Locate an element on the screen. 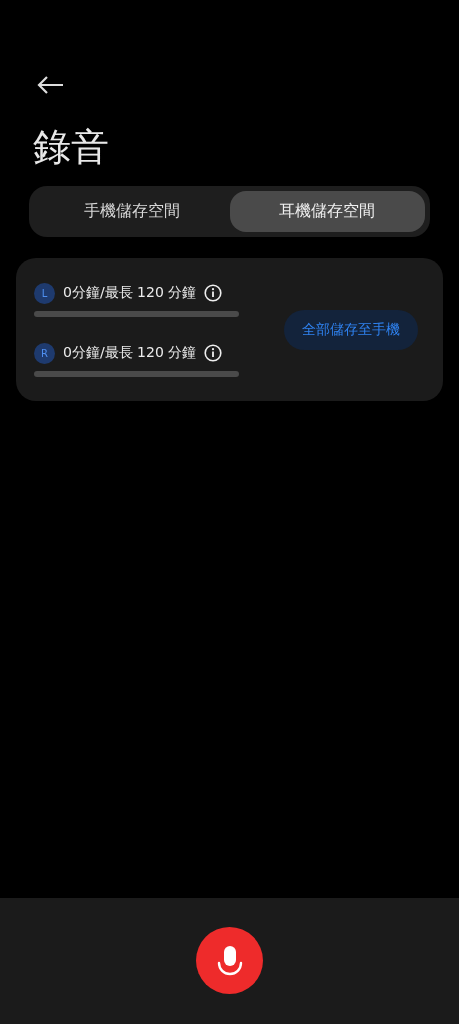 The height and width of the screenshot is (1024, 459). storage-tab: 耳機儲存空間 is located at coordinates (327, 211).